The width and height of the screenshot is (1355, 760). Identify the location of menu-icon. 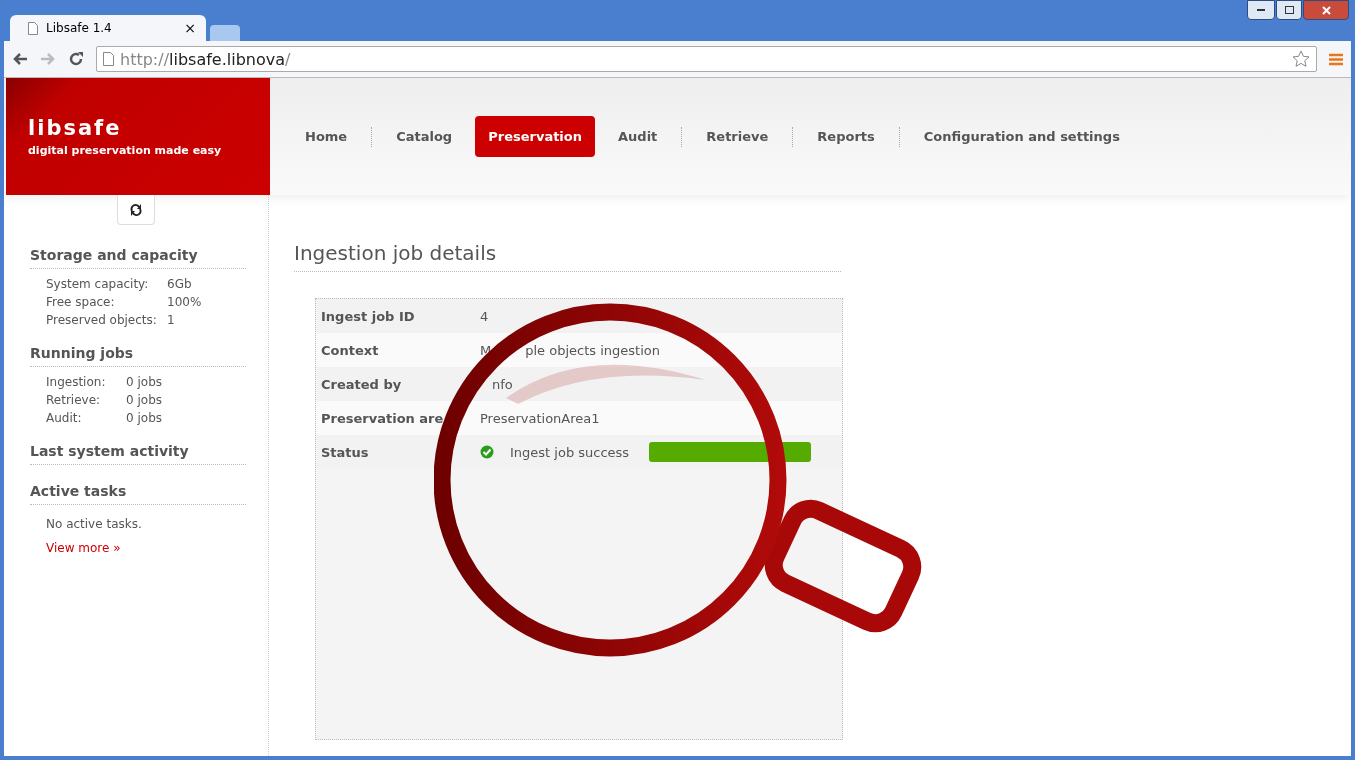
(1336, 59).